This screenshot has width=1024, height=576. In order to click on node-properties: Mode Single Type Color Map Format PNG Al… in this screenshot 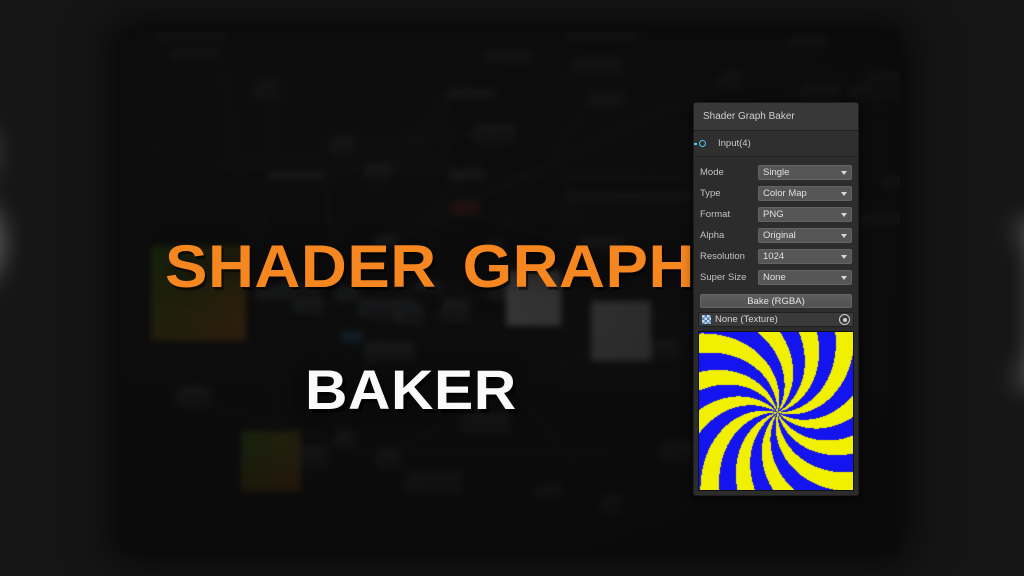, I will do `click(776, 224)`.